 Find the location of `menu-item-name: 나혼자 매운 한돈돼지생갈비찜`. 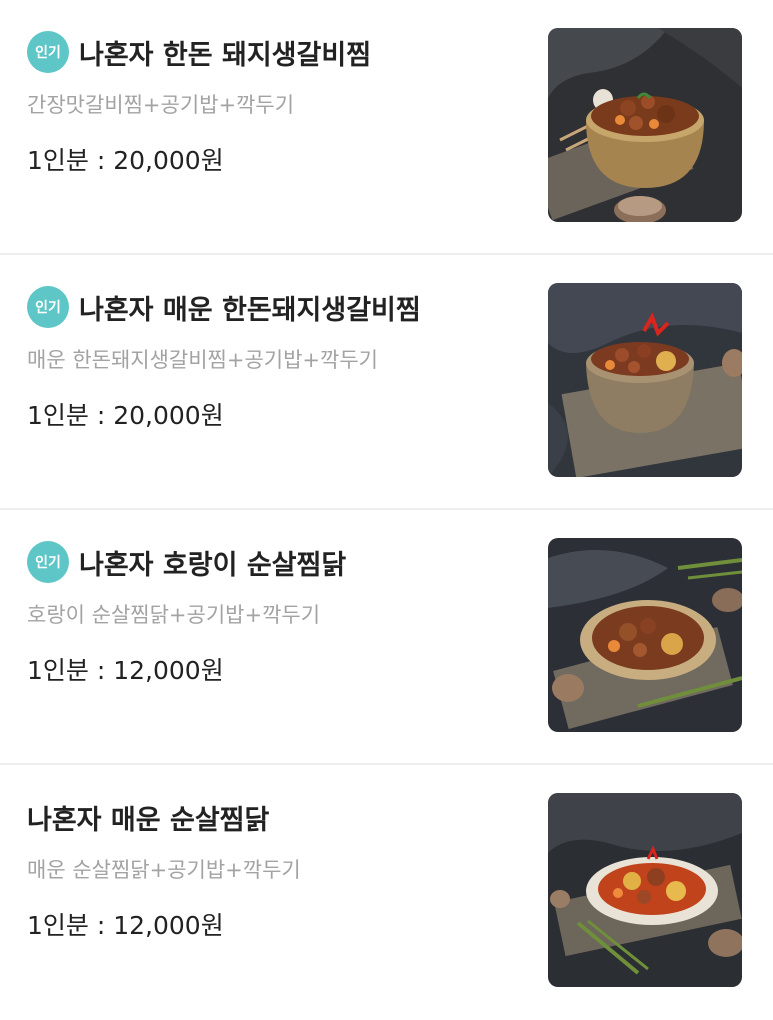

menu-item-name: 나혼자 매운 한돈돼지생갈비찜 is located at coordinates (250, 310).